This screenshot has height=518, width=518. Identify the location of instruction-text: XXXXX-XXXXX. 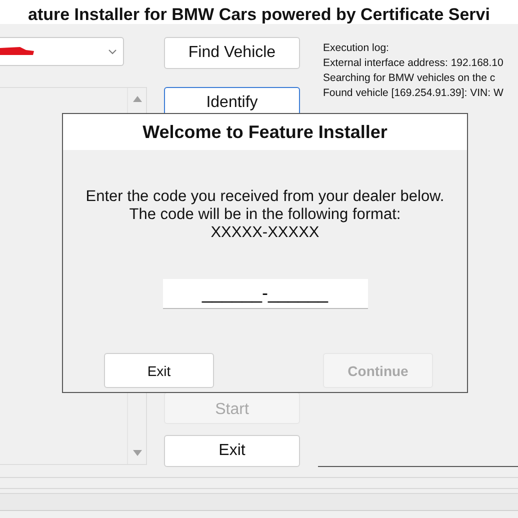
(265, 233).